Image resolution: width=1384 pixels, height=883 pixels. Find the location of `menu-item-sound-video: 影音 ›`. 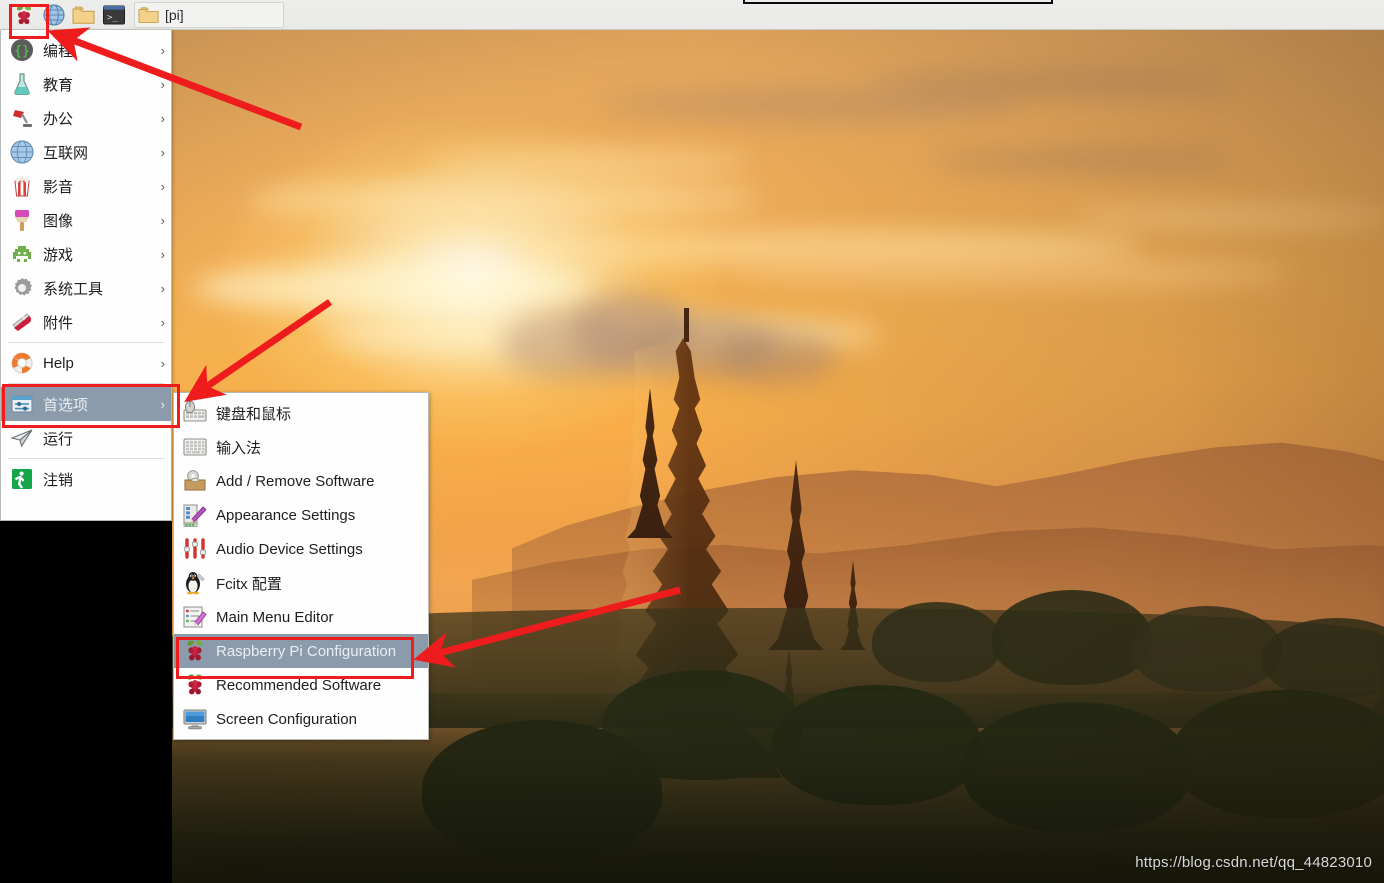

menu-item-sound-video: 影音 › is located at coordinates (86, 186).